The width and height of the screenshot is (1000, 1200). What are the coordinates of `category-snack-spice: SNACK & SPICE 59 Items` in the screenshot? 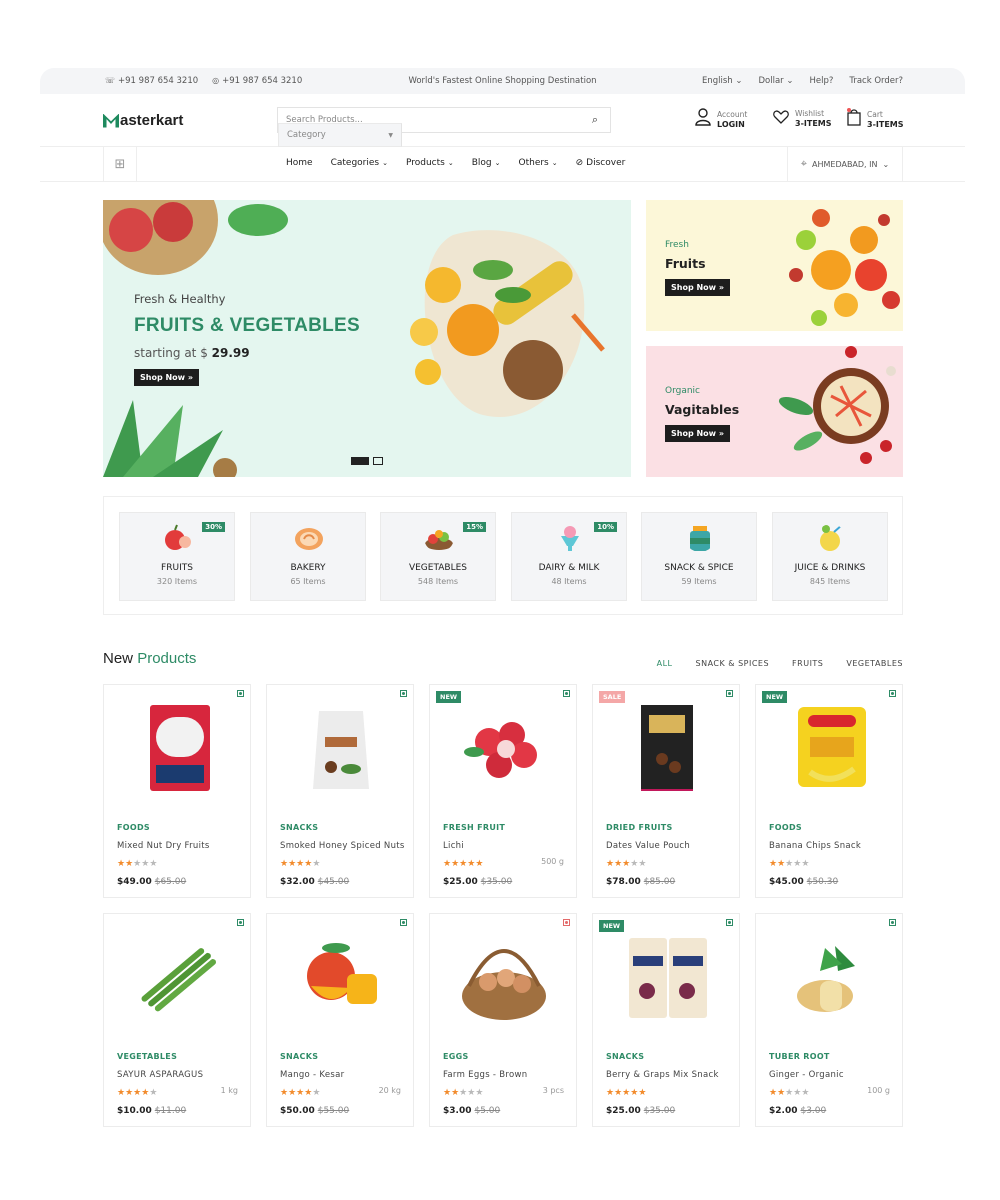 It's located at (699, 556).